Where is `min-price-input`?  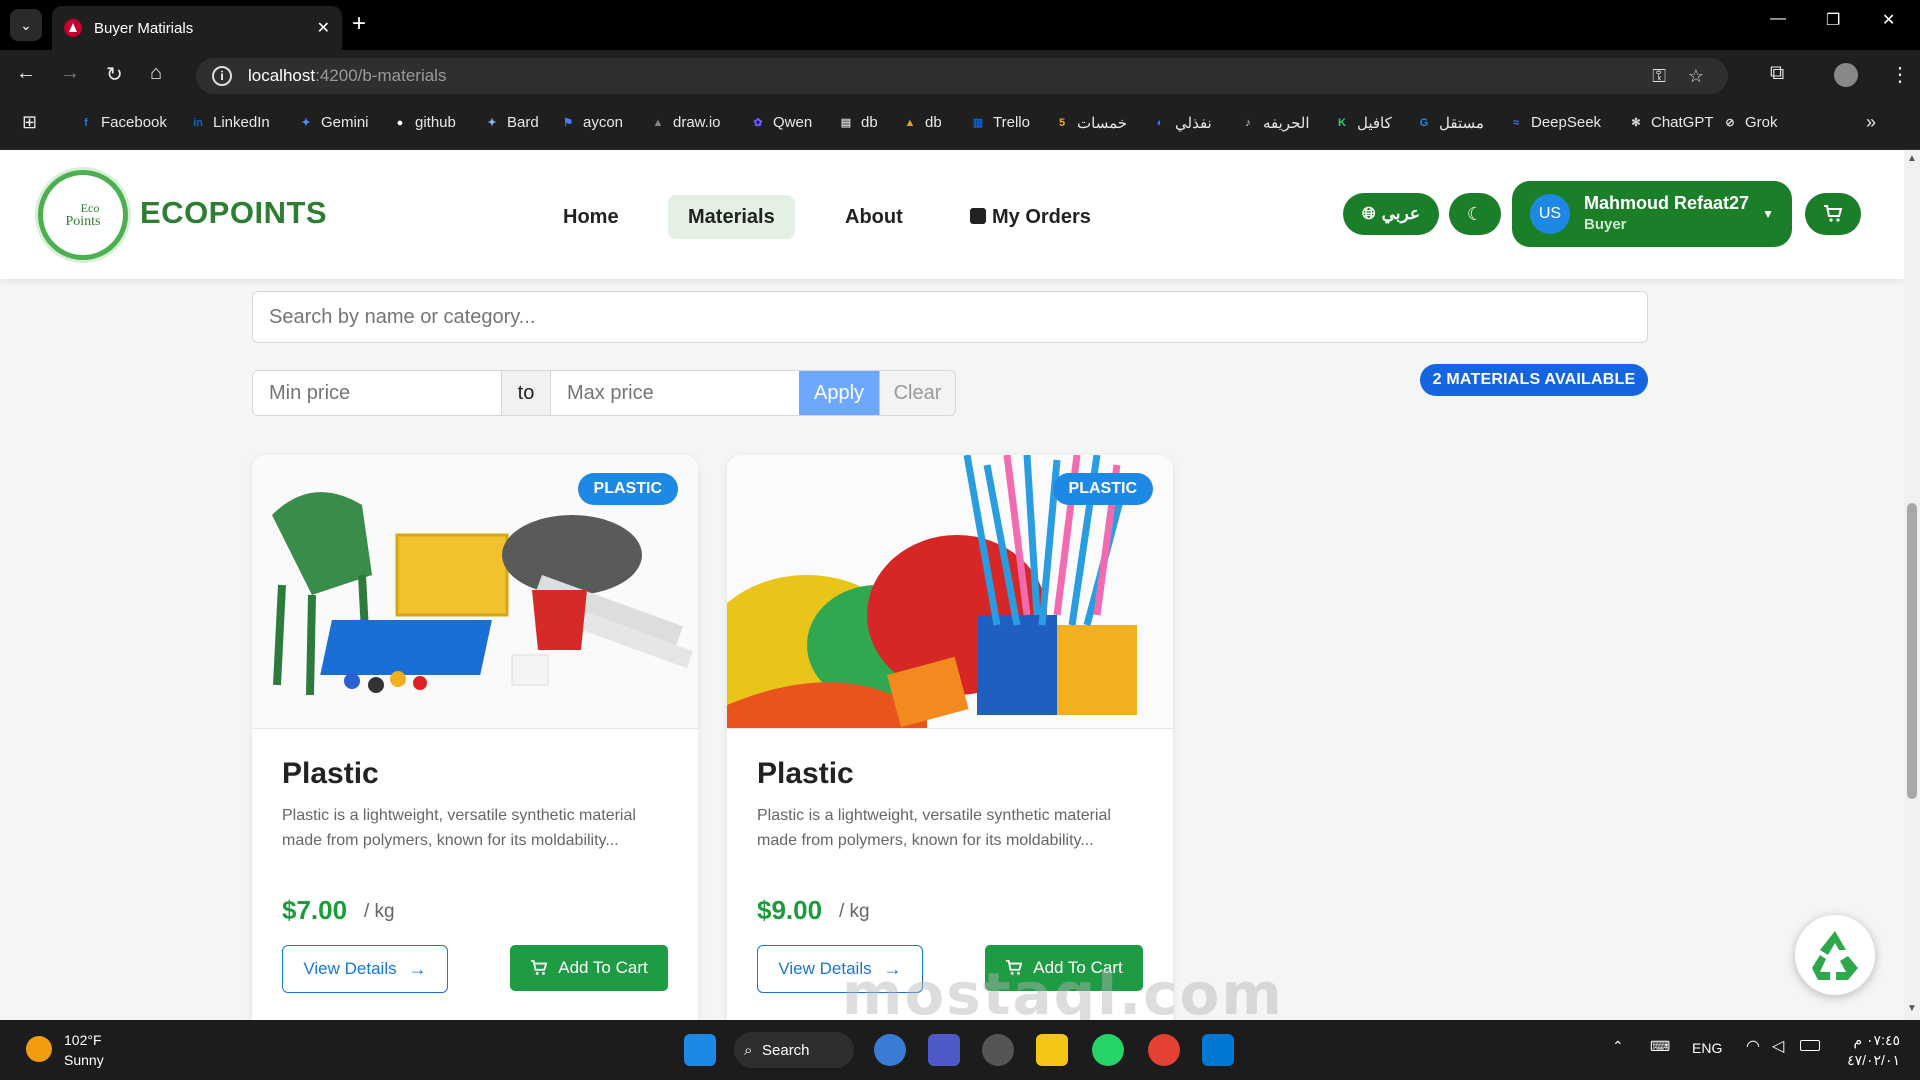
min-price-input is located at coordinates (377, 393).